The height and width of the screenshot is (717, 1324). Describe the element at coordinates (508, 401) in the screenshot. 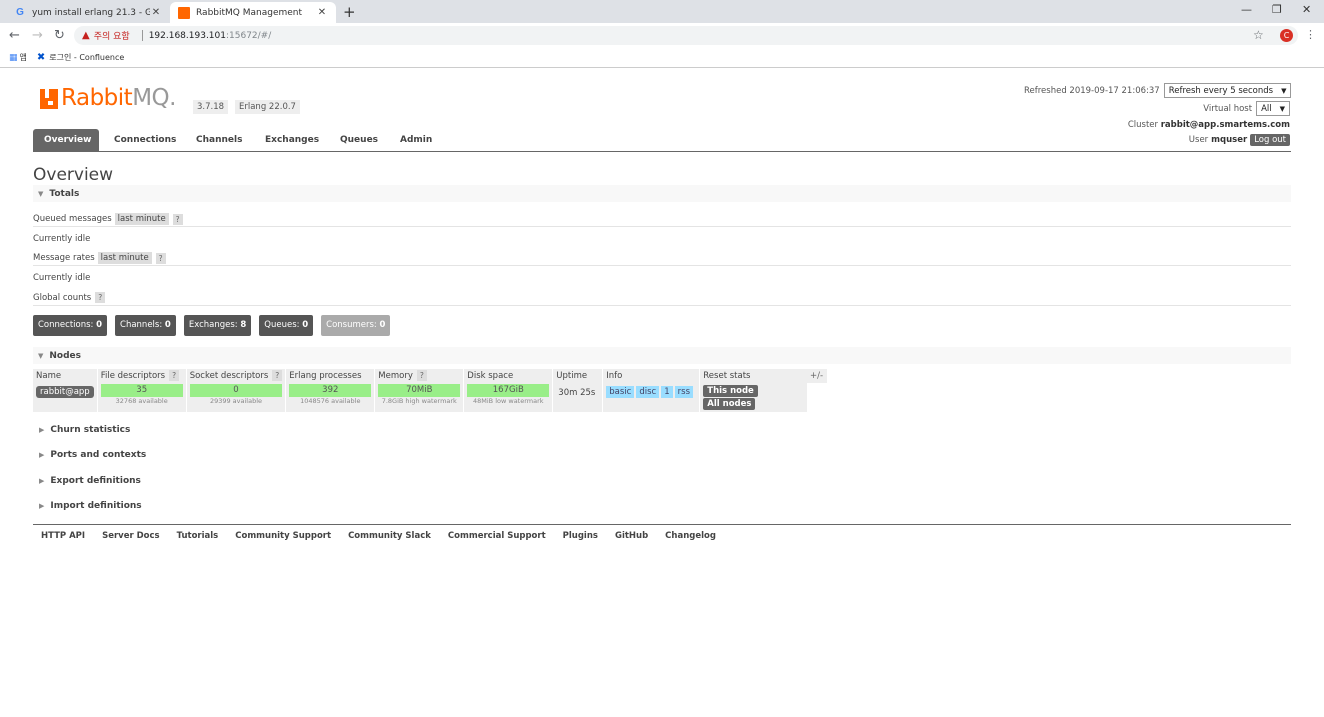

I see `disk-watermark: 48MiB low watermark` at that location.